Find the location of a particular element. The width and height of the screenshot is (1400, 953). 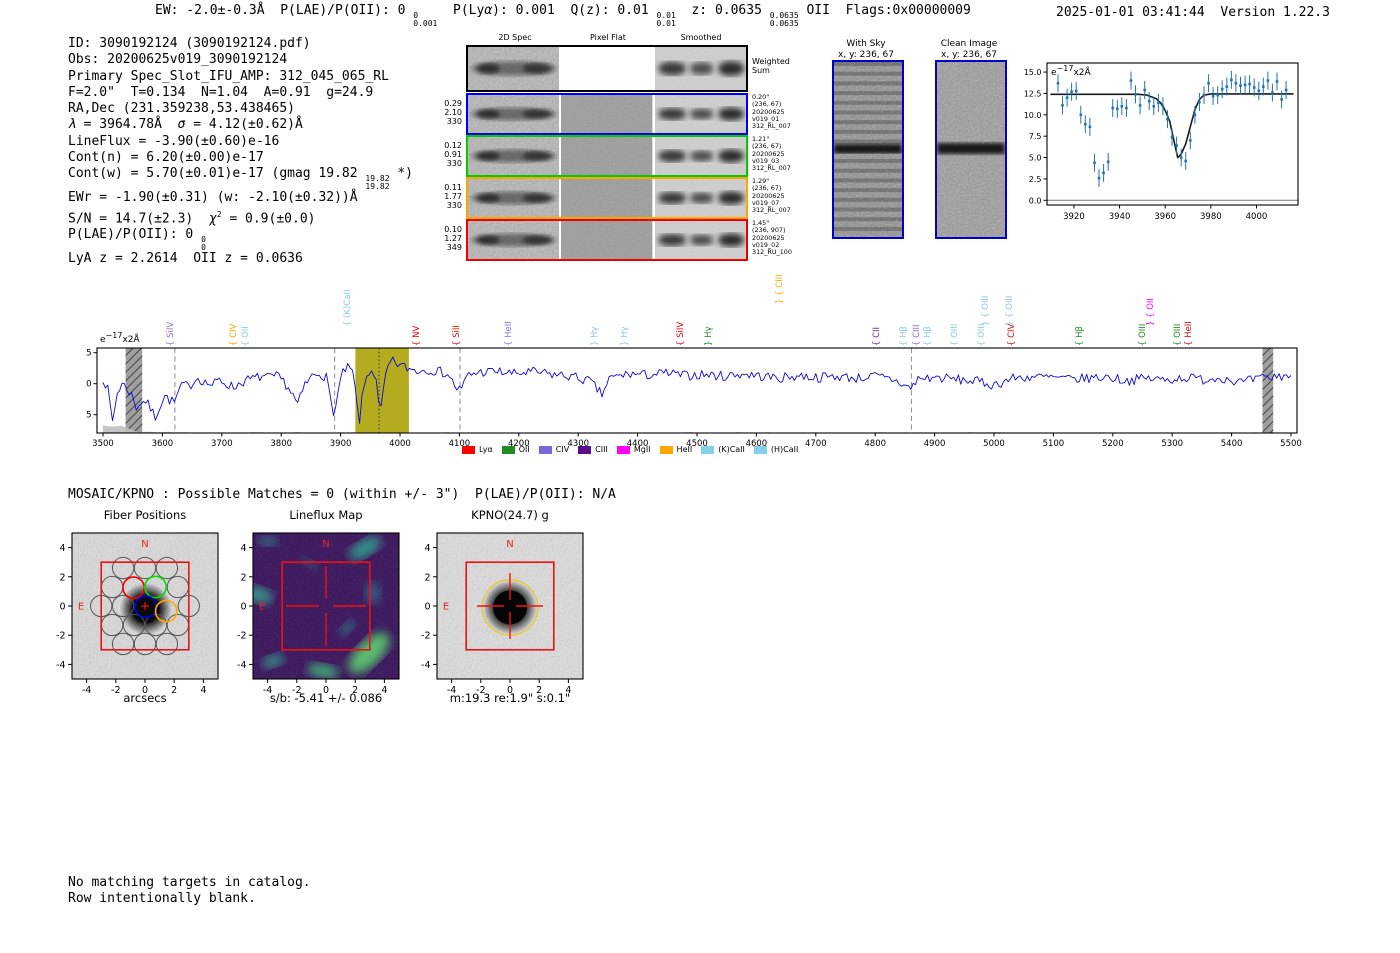

legend-item: MgII is located at coordinates (633, 449).